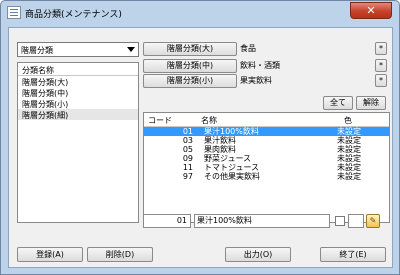 This screenshot has width=400, height=275. Describe the element at coordinates (266, 131) in the screenshot. I see `table-row: 01 果汁100%飲料 未設定` at that location.